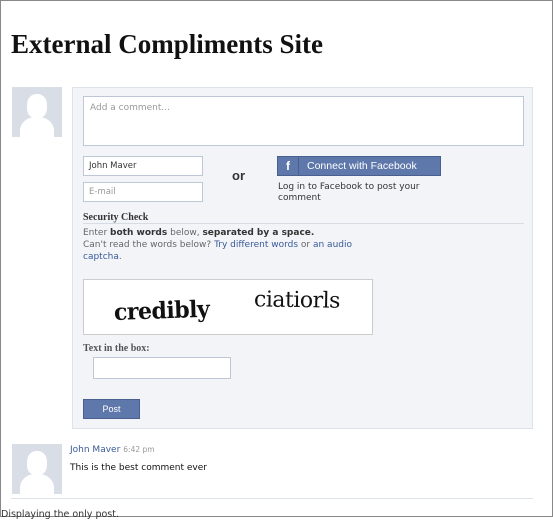  I want to click on post-count-status: Displaying the only post., so click(60, 514).